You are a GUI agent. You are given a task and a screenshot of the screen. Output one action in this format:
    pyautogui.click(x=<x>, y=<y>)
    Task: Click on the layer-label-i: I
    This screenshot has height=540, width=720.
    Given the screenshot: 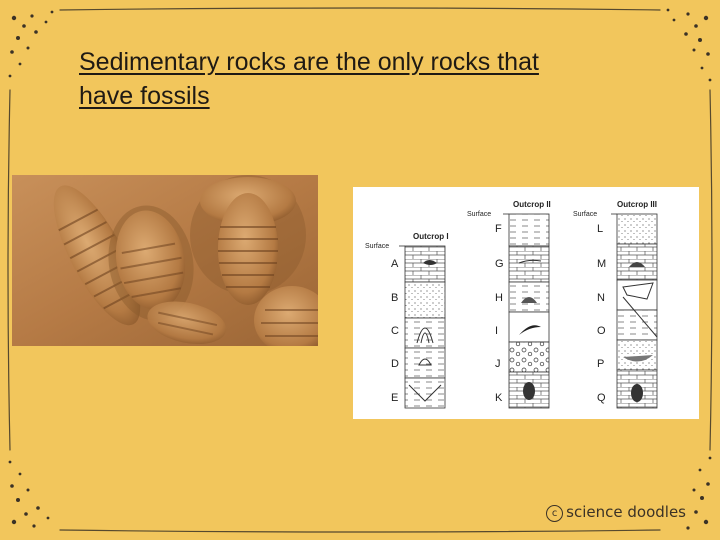 What is the action you would take?
    pyautogui.click(x=496, y=331)
    